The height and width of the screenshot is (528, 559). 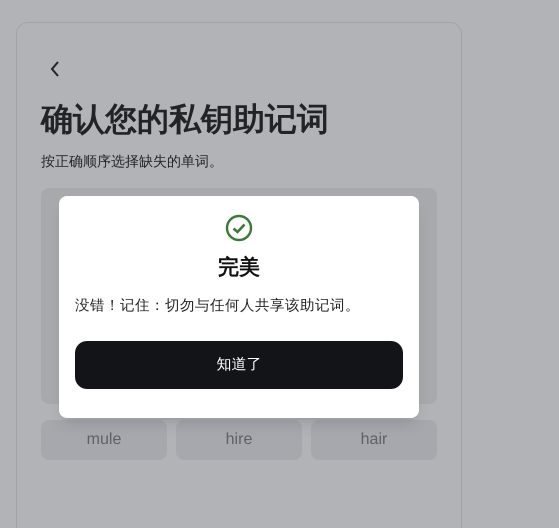 What do you see at coordinates (55, 69) in the screenshot?
I see `back-icon` at bounding box center [55, 69].